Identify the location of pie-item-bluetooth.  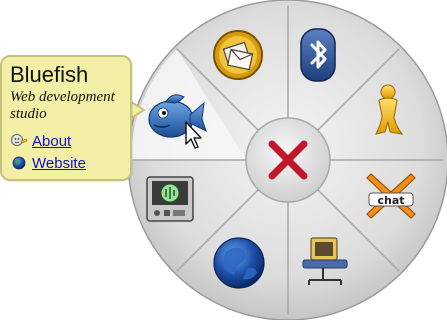
(318, 55).